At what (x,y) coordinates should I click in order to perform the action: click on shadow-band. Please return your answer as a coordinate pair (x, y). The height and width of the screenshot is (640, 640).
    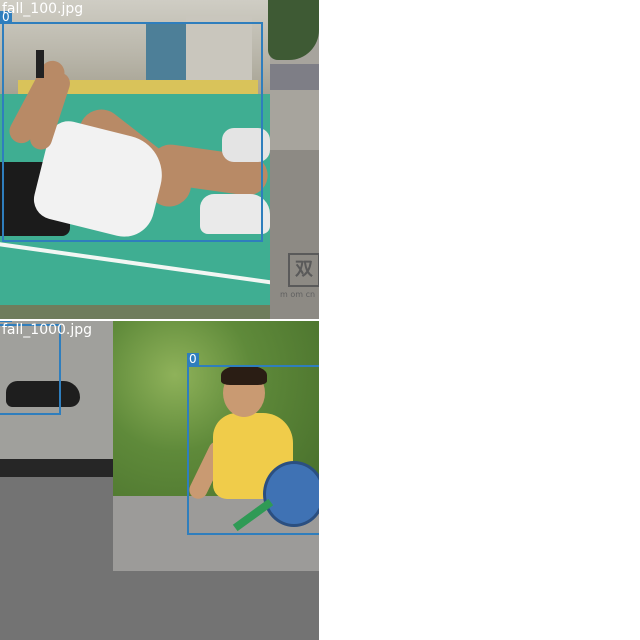
    Looking at the image, I should click on (56, 468).